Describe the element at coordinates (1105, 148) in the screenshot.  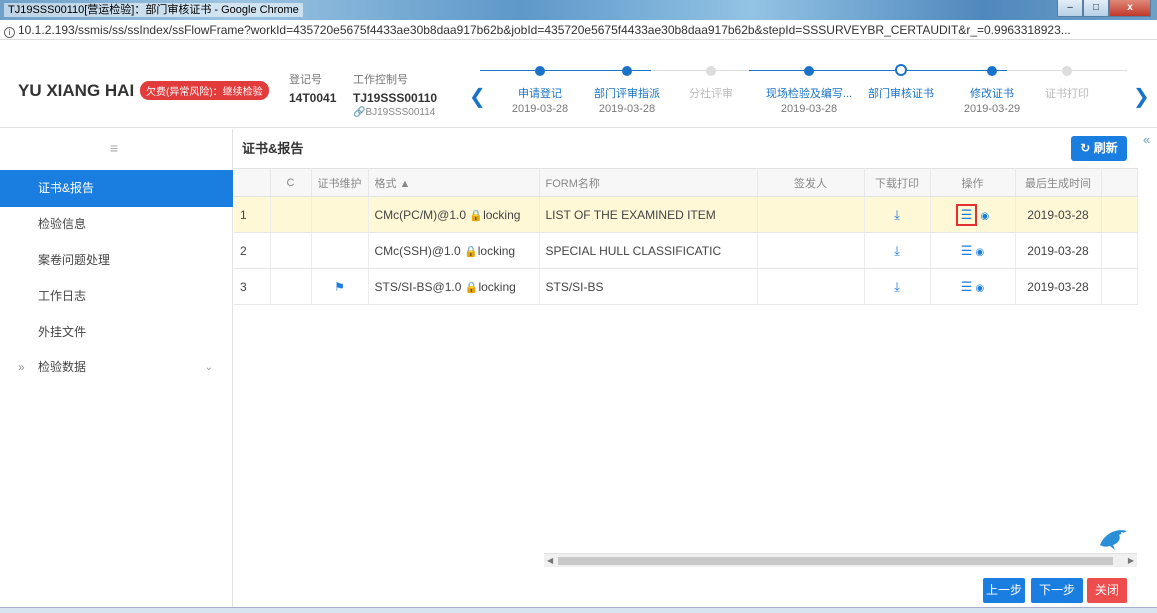
I see `refresh-label: 刷新` at that location.